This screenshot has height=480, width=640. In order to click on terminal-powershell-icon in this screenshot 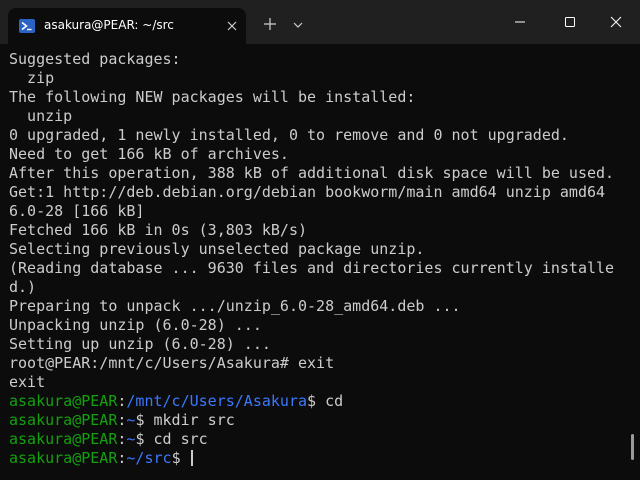, I will do `click(27, 26)`.